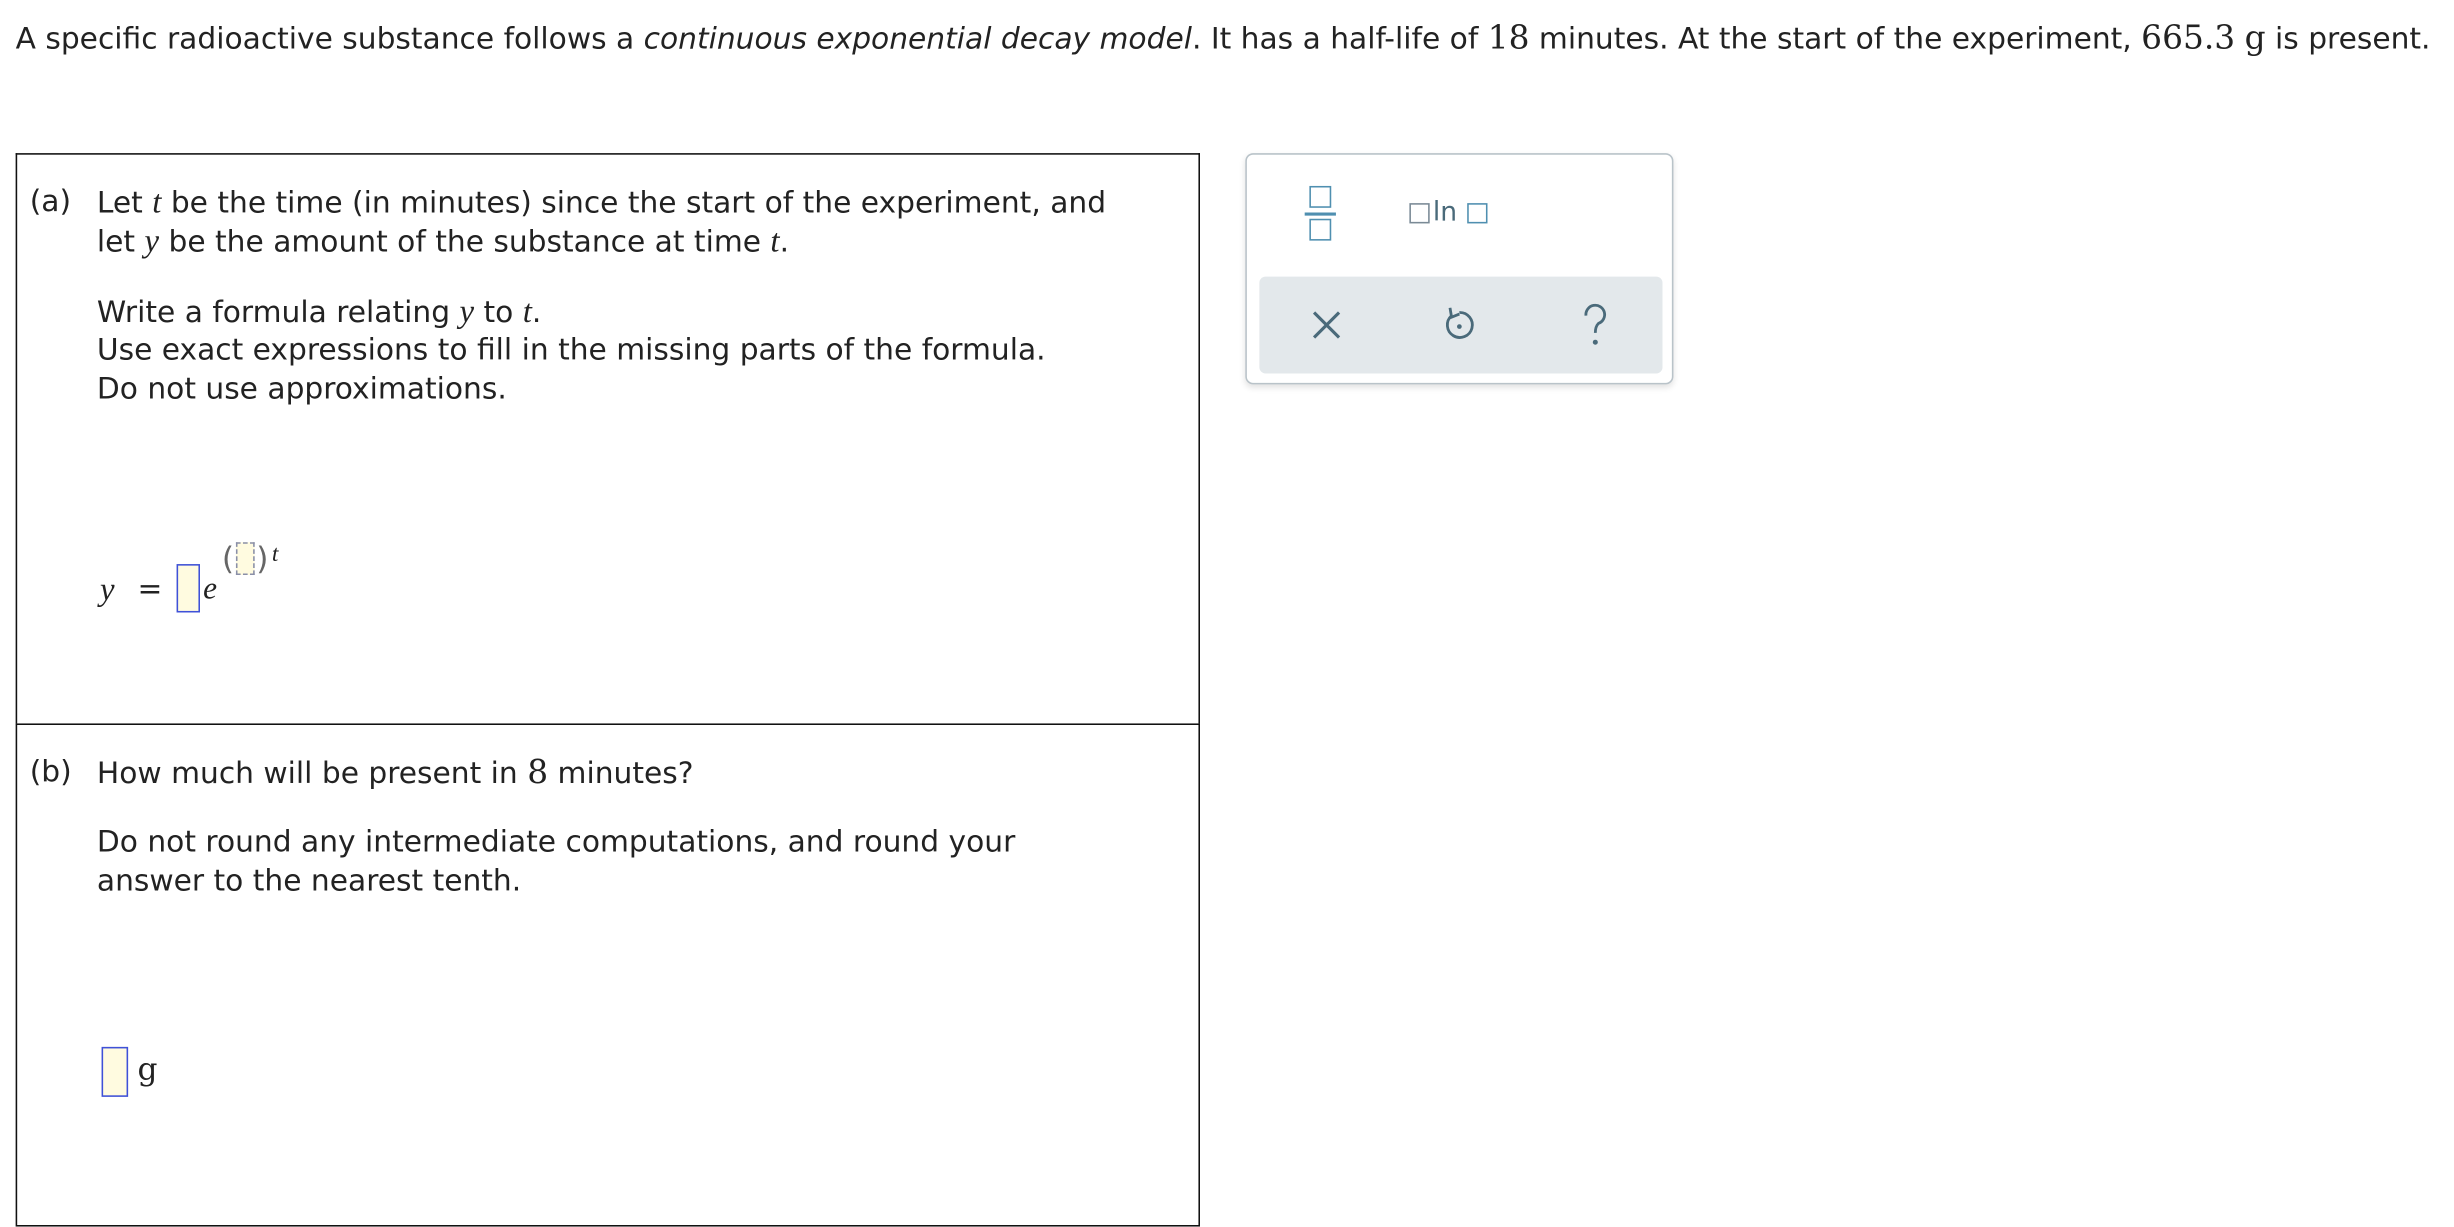 The width and height of the screenshot is (2454, 1227). Describe the element at coordinates (2239, 39) in the screenshot. I see `intro-space` at that location.